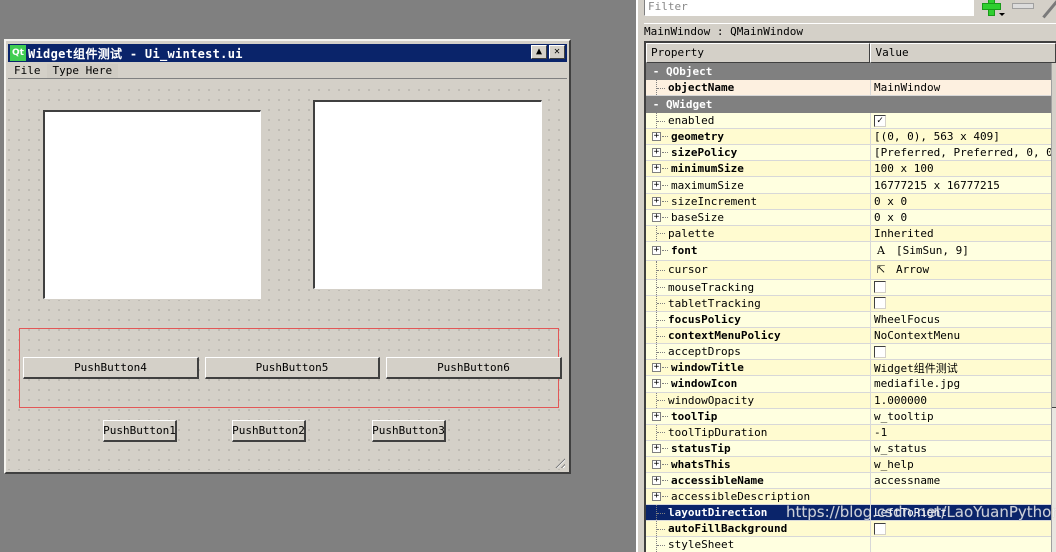  I want to click on property-row: + font A [SimSun, 9], so click(851, 251).